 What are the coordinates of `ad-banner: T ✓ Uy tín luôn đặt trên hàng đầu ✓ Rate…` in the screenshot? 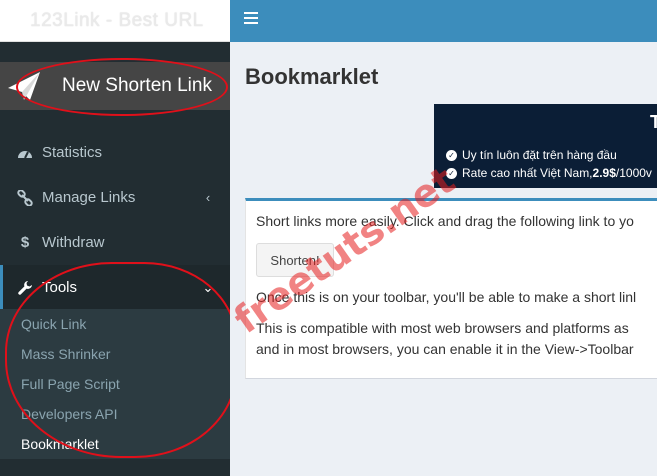 It's located at (545, 146).